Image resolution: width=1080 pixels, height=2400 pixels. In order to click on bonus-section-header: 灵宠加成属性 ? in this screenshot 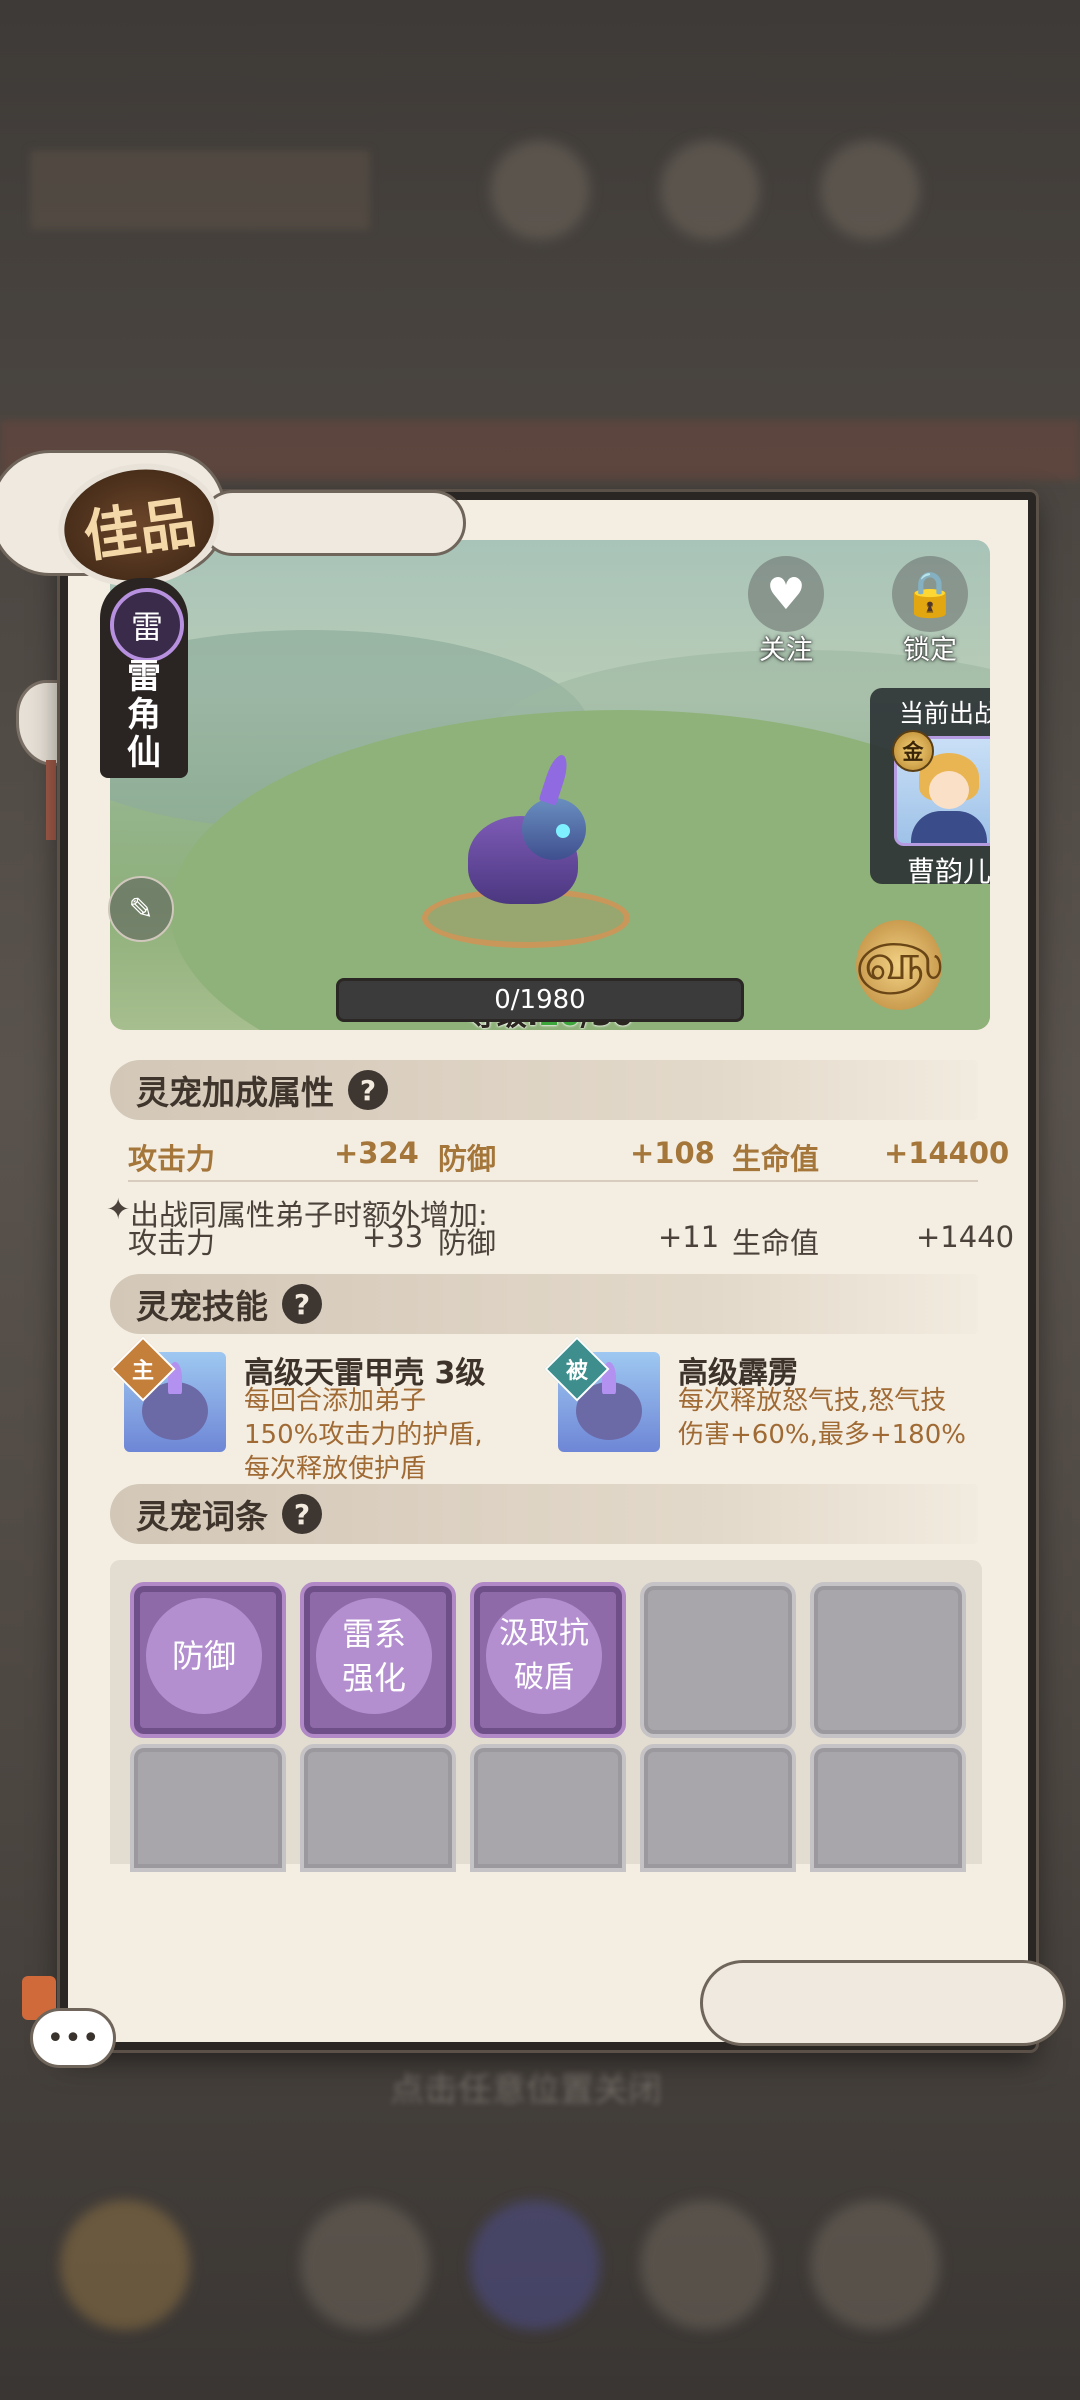, I will do `click(544, 1090)`.